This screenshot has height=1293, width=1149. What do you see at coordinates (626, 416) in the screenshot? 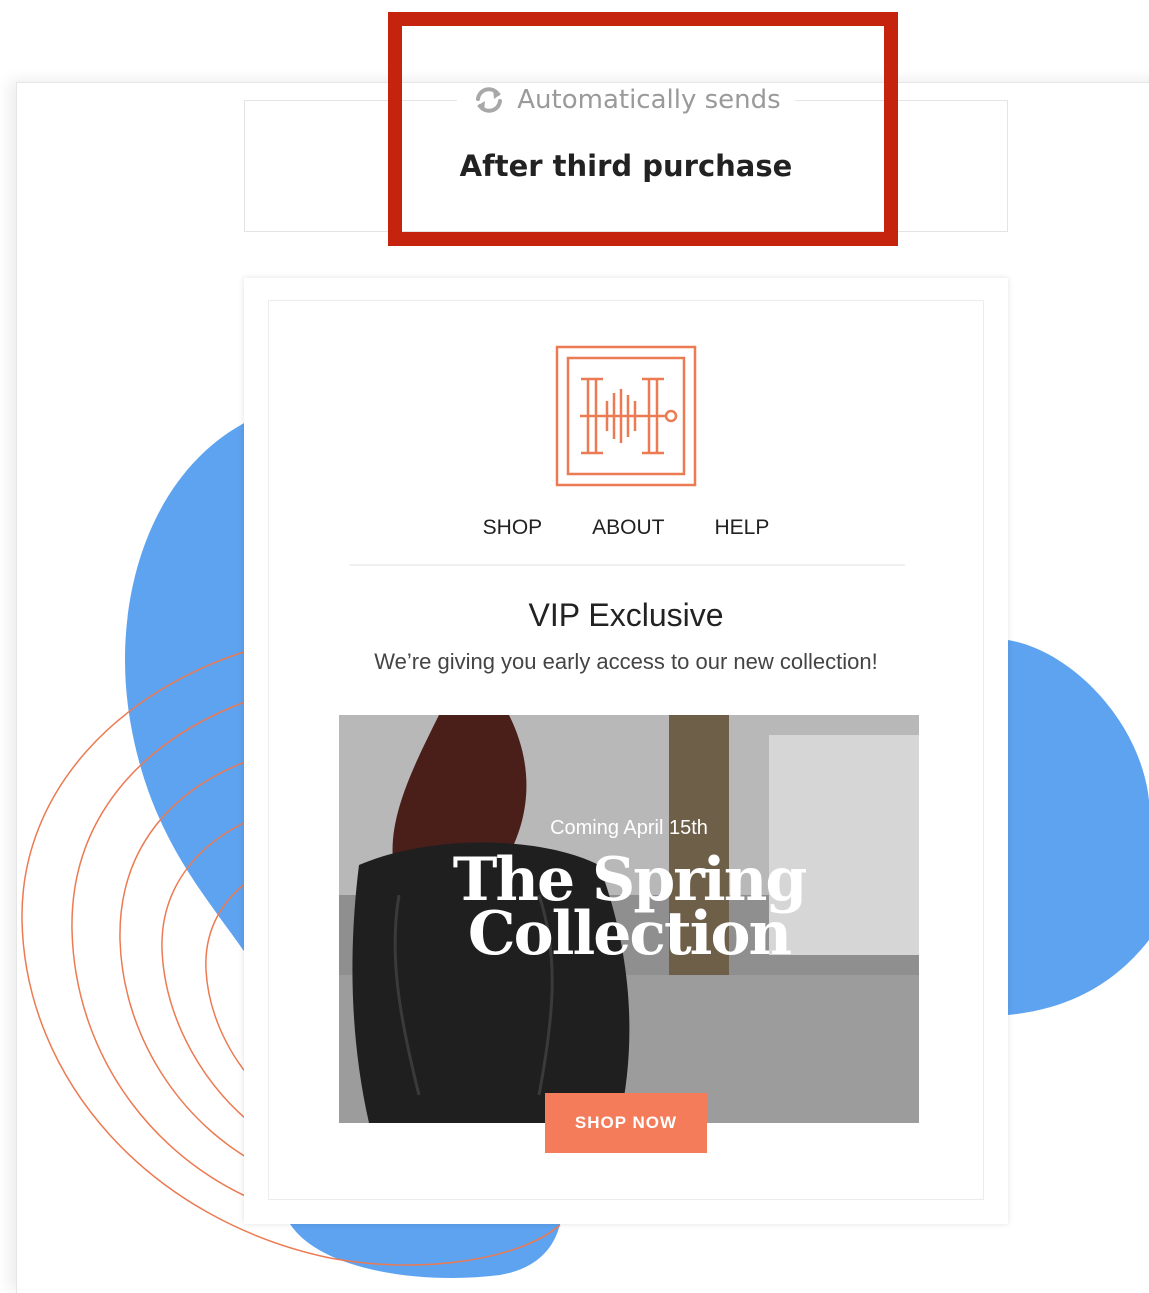
I see `brand-logo` at bounding box center [626, 416].